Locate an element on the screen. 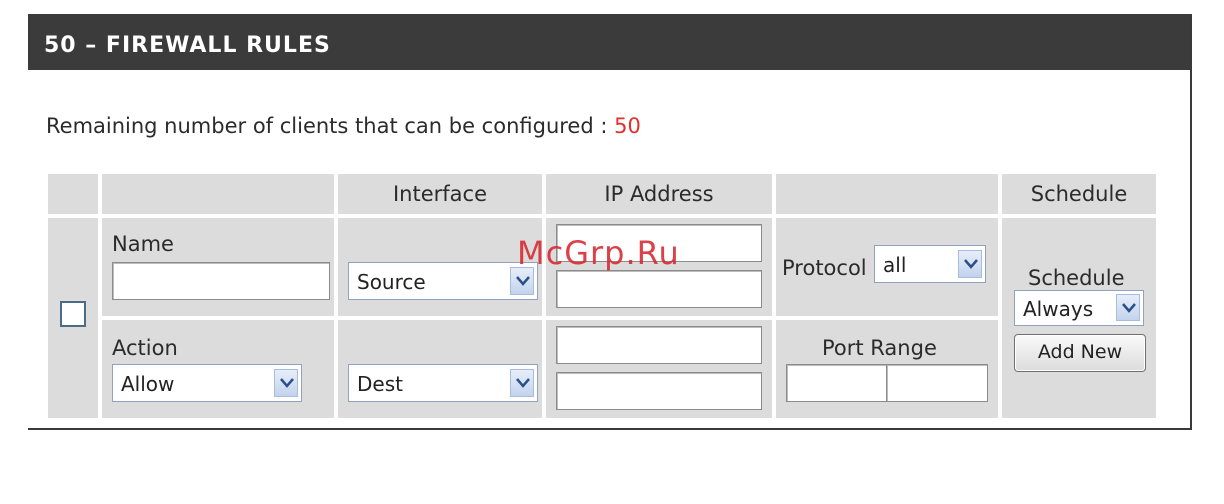 The image size is (1224, 504). action-value: Allow is located at coordinates (148, 384).